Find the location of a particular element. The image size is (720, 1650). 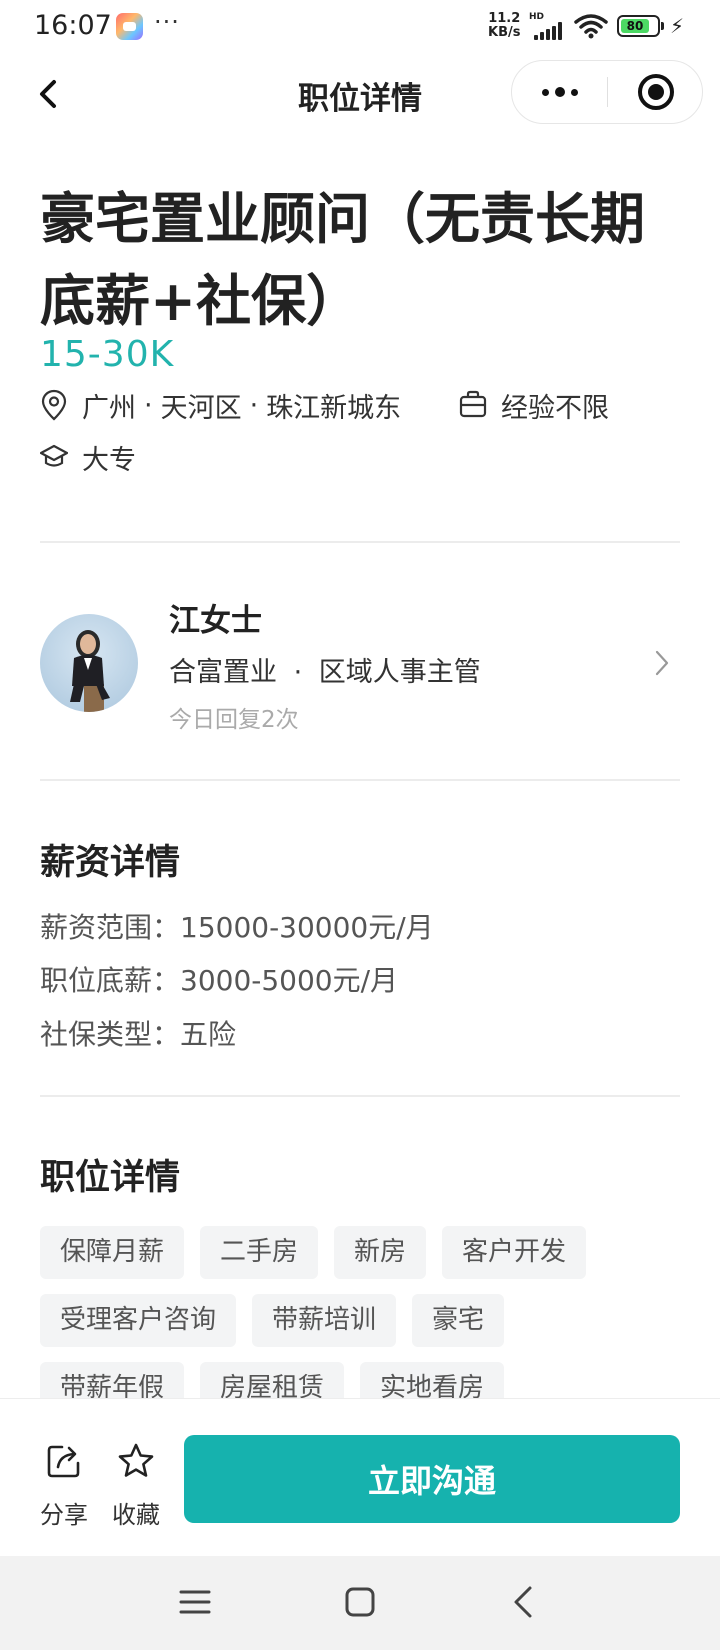

favorite-button: 收藏 is located at coordinates (136, 1485).